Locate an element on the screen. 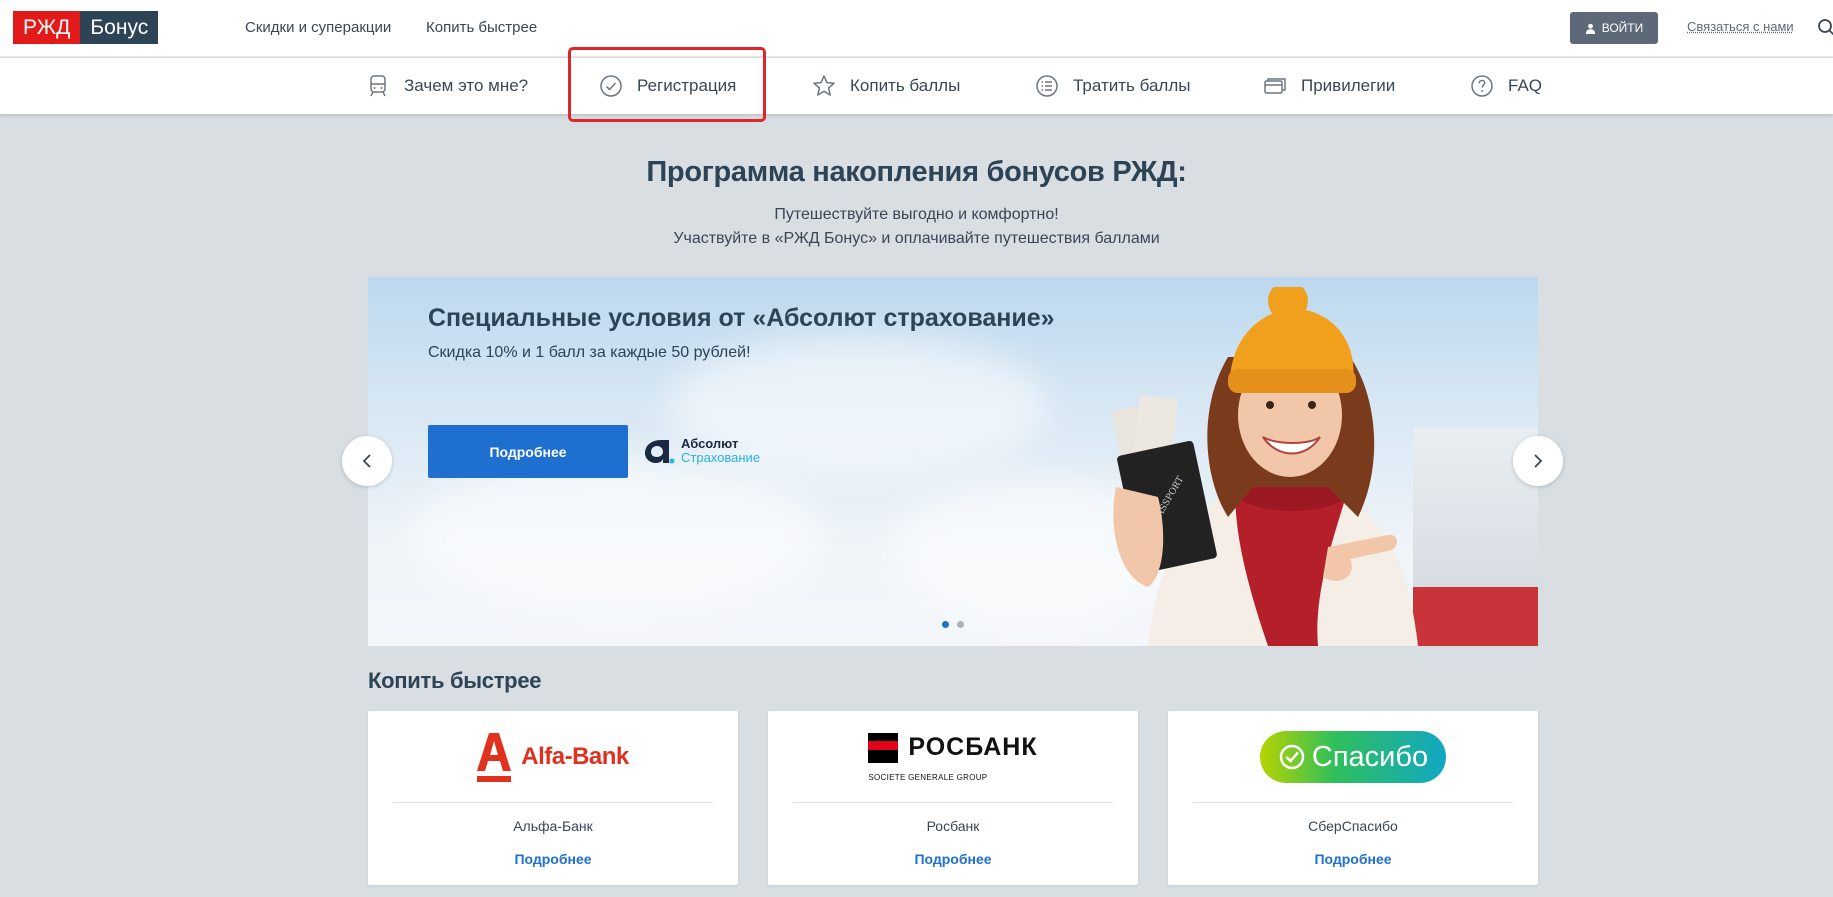 The width and height of the screenshot is (1833, 897). rosbank-mark-icon is located at coordinates (883, 747).